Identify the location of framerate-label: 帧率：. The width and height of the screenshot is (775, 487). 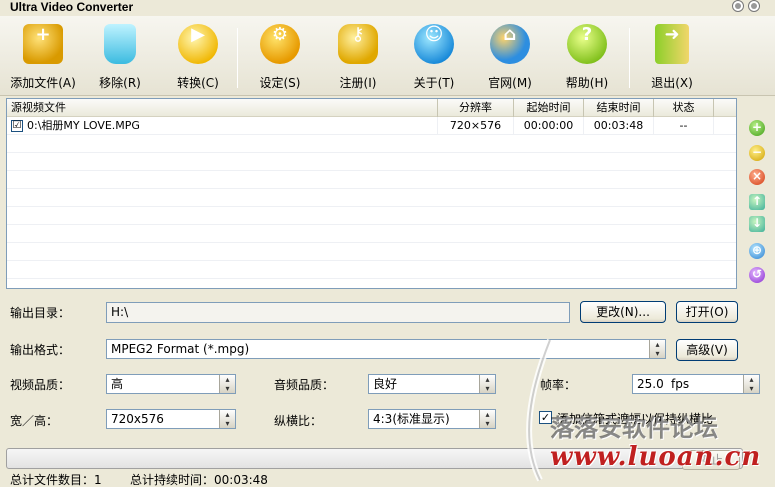
(558, 385).